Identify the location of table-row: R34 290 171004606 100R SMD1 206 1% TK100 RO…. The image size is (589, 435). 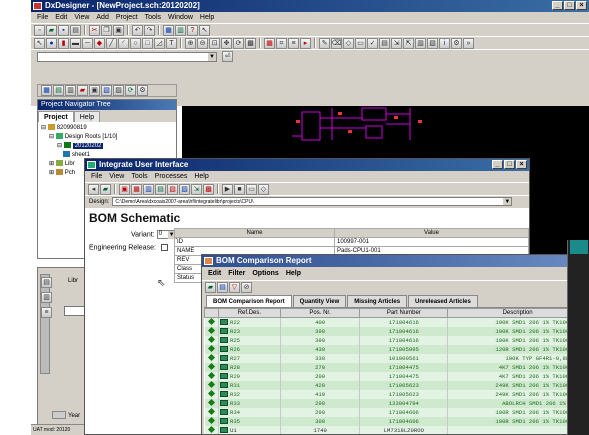
(396, 412).